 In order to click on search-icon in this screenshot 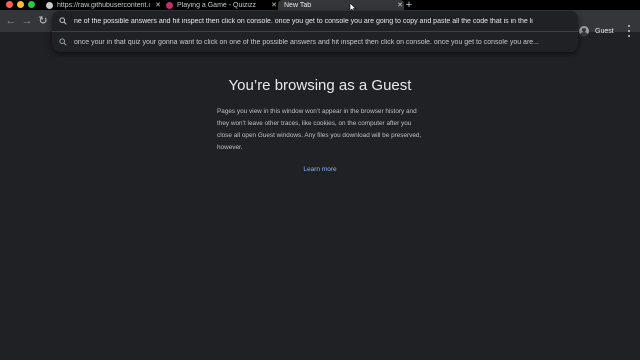, I will do `click(63, 21)`.